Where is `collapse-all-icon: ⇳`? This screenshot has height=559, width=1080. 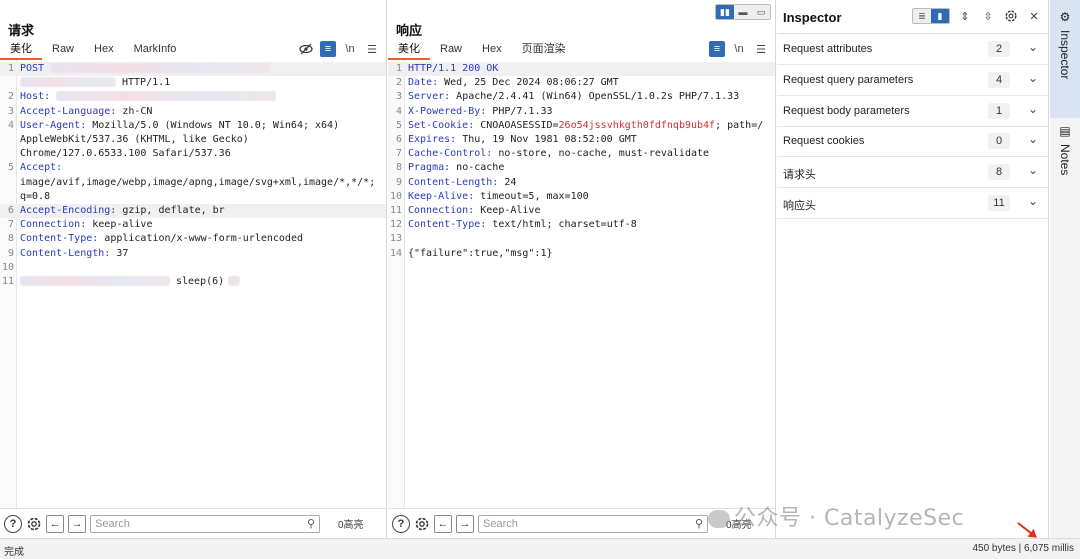
collapse-all-icon: ⇳ is located at coordinates (988, 16).